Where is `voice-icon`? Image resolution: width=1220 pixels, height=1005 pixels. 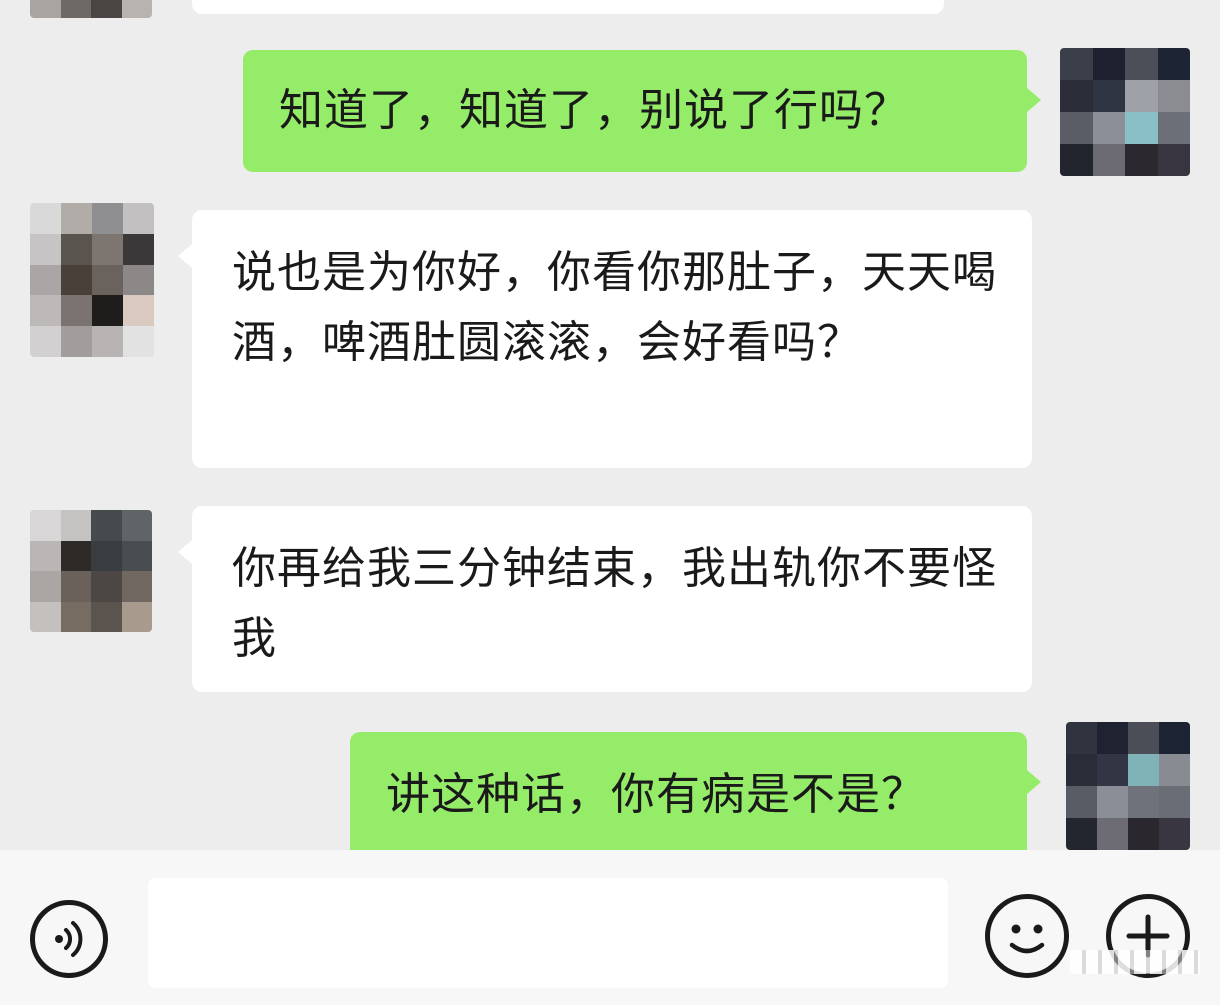 voice-icon is located at coordinates (69, 939).